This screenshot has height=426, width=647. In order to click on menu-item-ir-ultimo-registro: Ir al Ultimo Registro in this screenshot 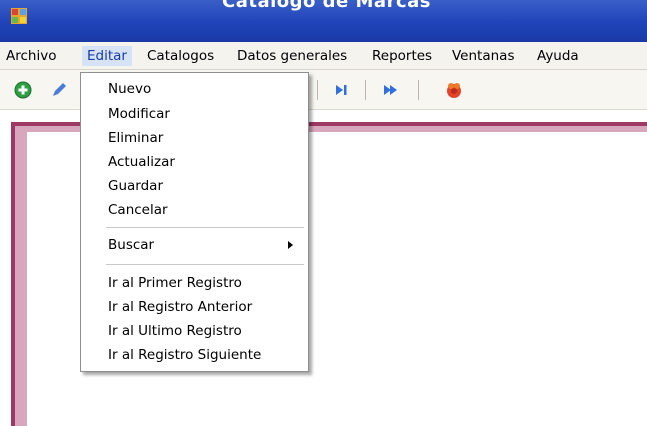, I will do `click(175, 331)`.